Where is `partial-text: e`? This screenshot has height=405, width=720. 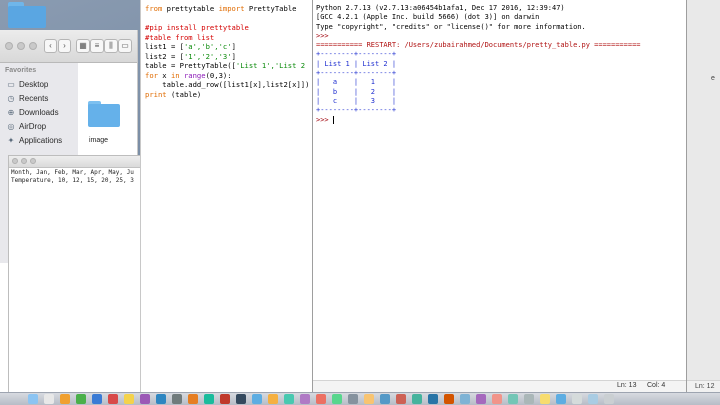
partial-text: e is located at coordinates (713, 78).